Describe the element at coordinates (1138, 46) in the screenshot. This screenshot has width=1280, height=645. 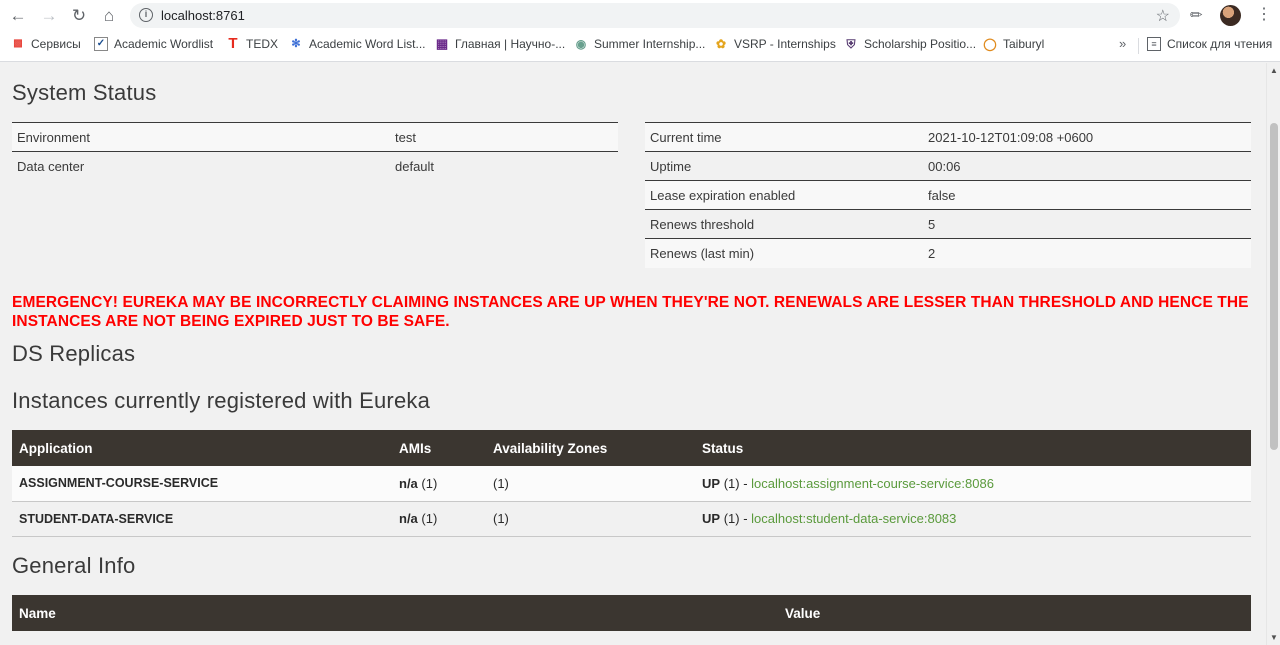
I see `bookmarks-divider` at that location.